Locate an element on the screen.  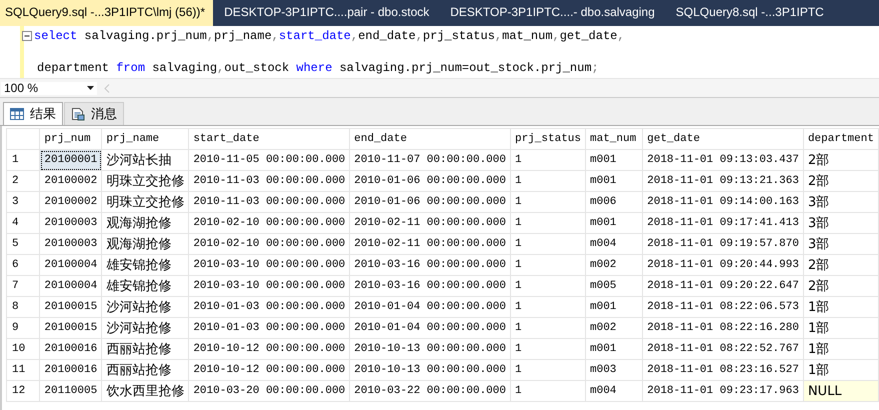
table-cell: 2018-11-01 08:22:06.573 is located at coordinates (723, 307).